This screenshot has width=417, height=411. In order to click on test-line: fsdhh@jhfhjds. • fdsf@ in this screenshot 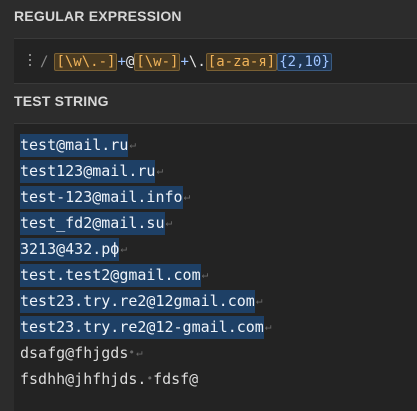, I will do `click(145, 379)`.